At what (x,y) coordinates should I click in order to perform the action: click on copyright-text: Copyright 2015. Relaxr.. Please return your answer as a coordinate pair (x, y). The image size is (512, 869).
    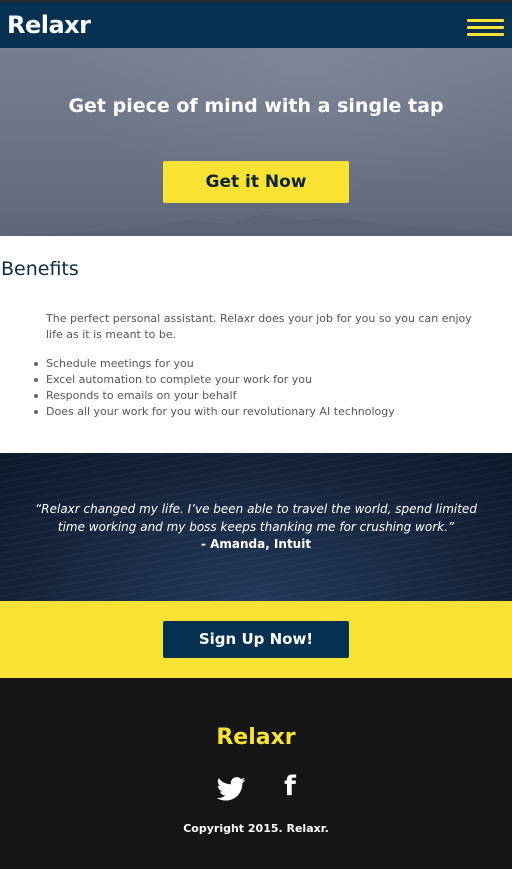
    Looking at the image, I should click on (256, 828).